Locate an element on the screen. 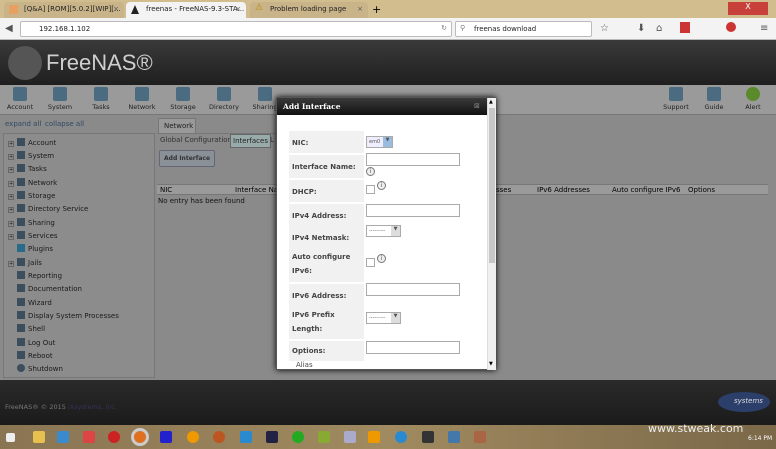 Image resolution: width=776 pixels, height=449 pixels. mail-icon is located at coordinates (246, 437).